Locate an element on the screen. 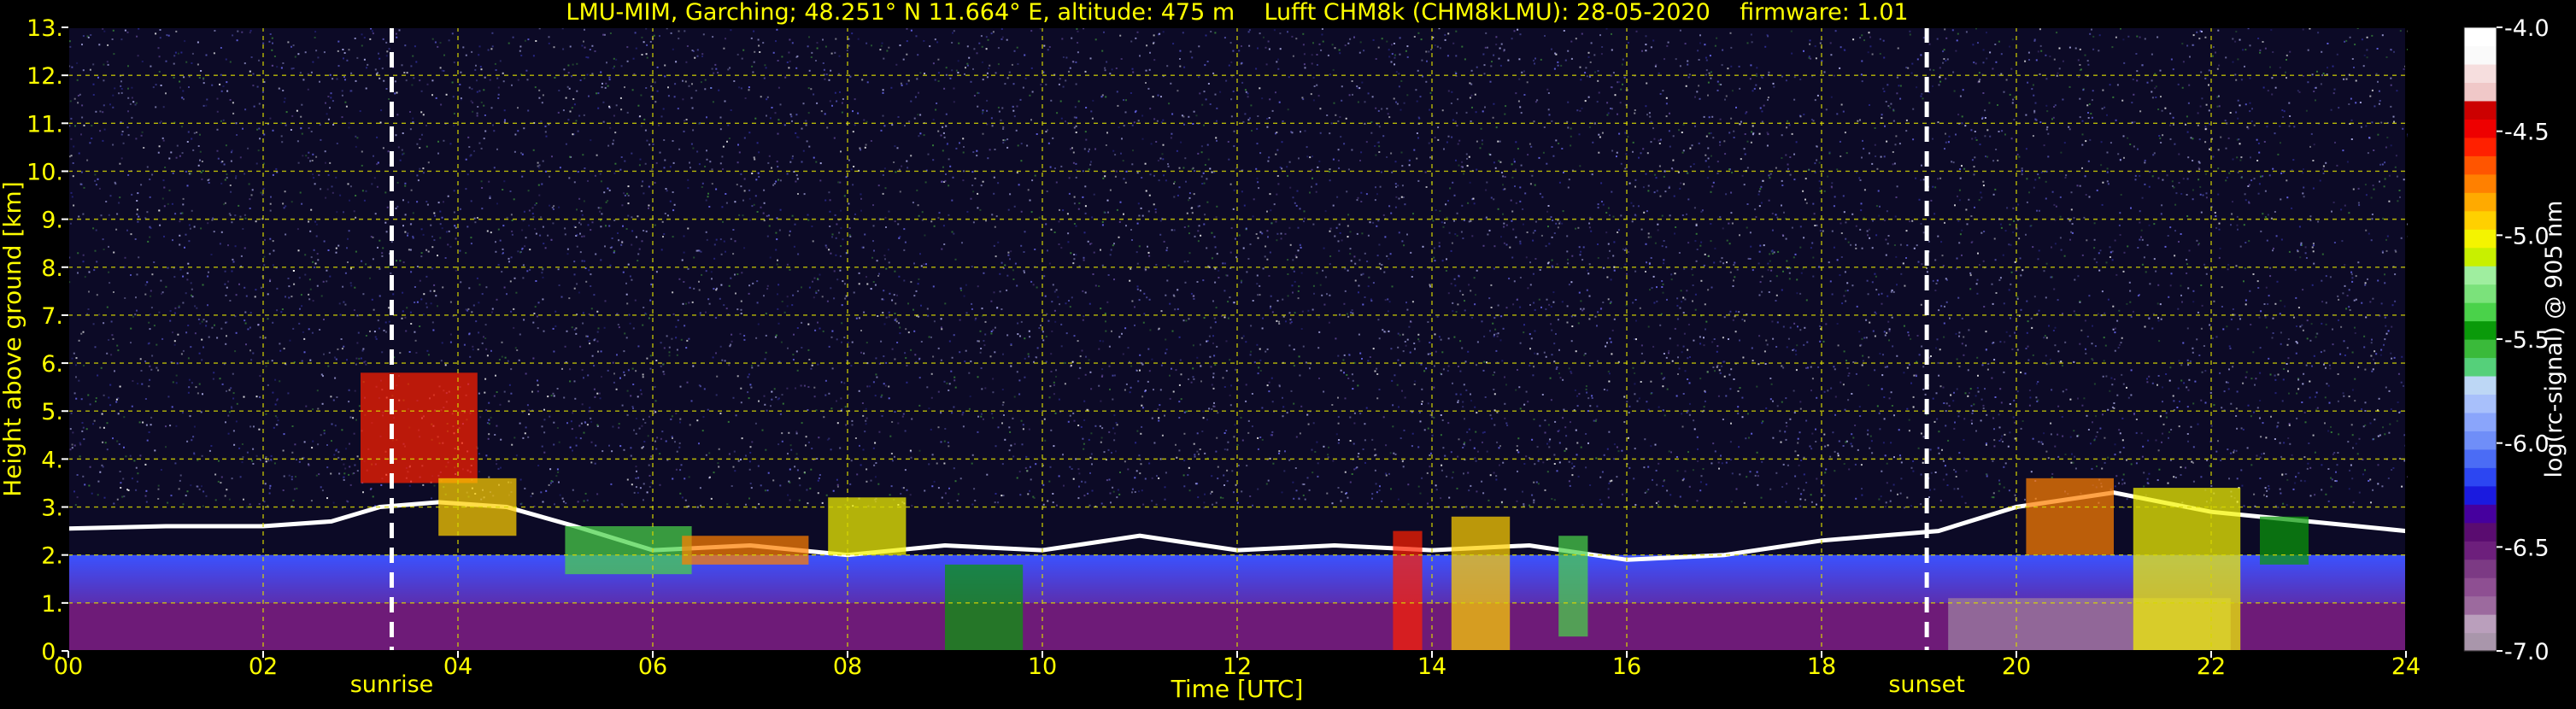 This screenshot has width=2576, height=709. x-tick-label: 10 is located at coordinates (1042, 666).